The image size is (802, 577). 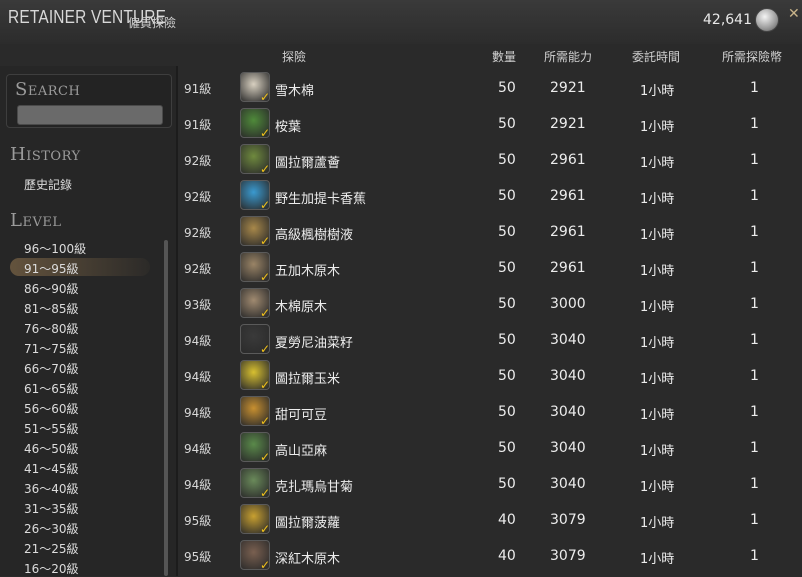 What do you see at coordinates (80, 407) in the screenshot?
I see `level-item: 56～60級` at bounding box center [80, 407].